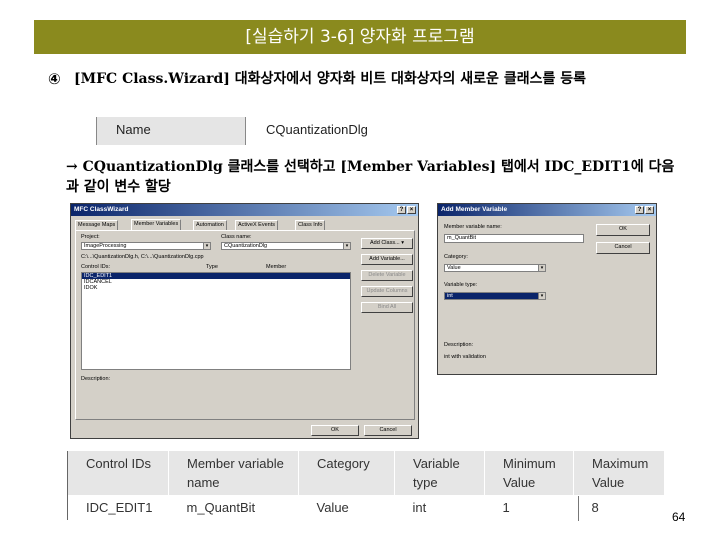 This screenshot has height=540, width=720. What do you see at coordinates (90, 237) in the screenshot?
I see `project-label: Project:` at bounding box center [90, 237].